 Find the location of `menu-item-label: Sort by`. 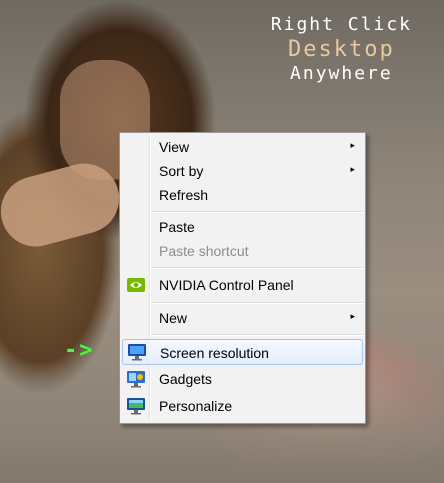

menu-item-label: Sort by is located at coordinates (181, 171).